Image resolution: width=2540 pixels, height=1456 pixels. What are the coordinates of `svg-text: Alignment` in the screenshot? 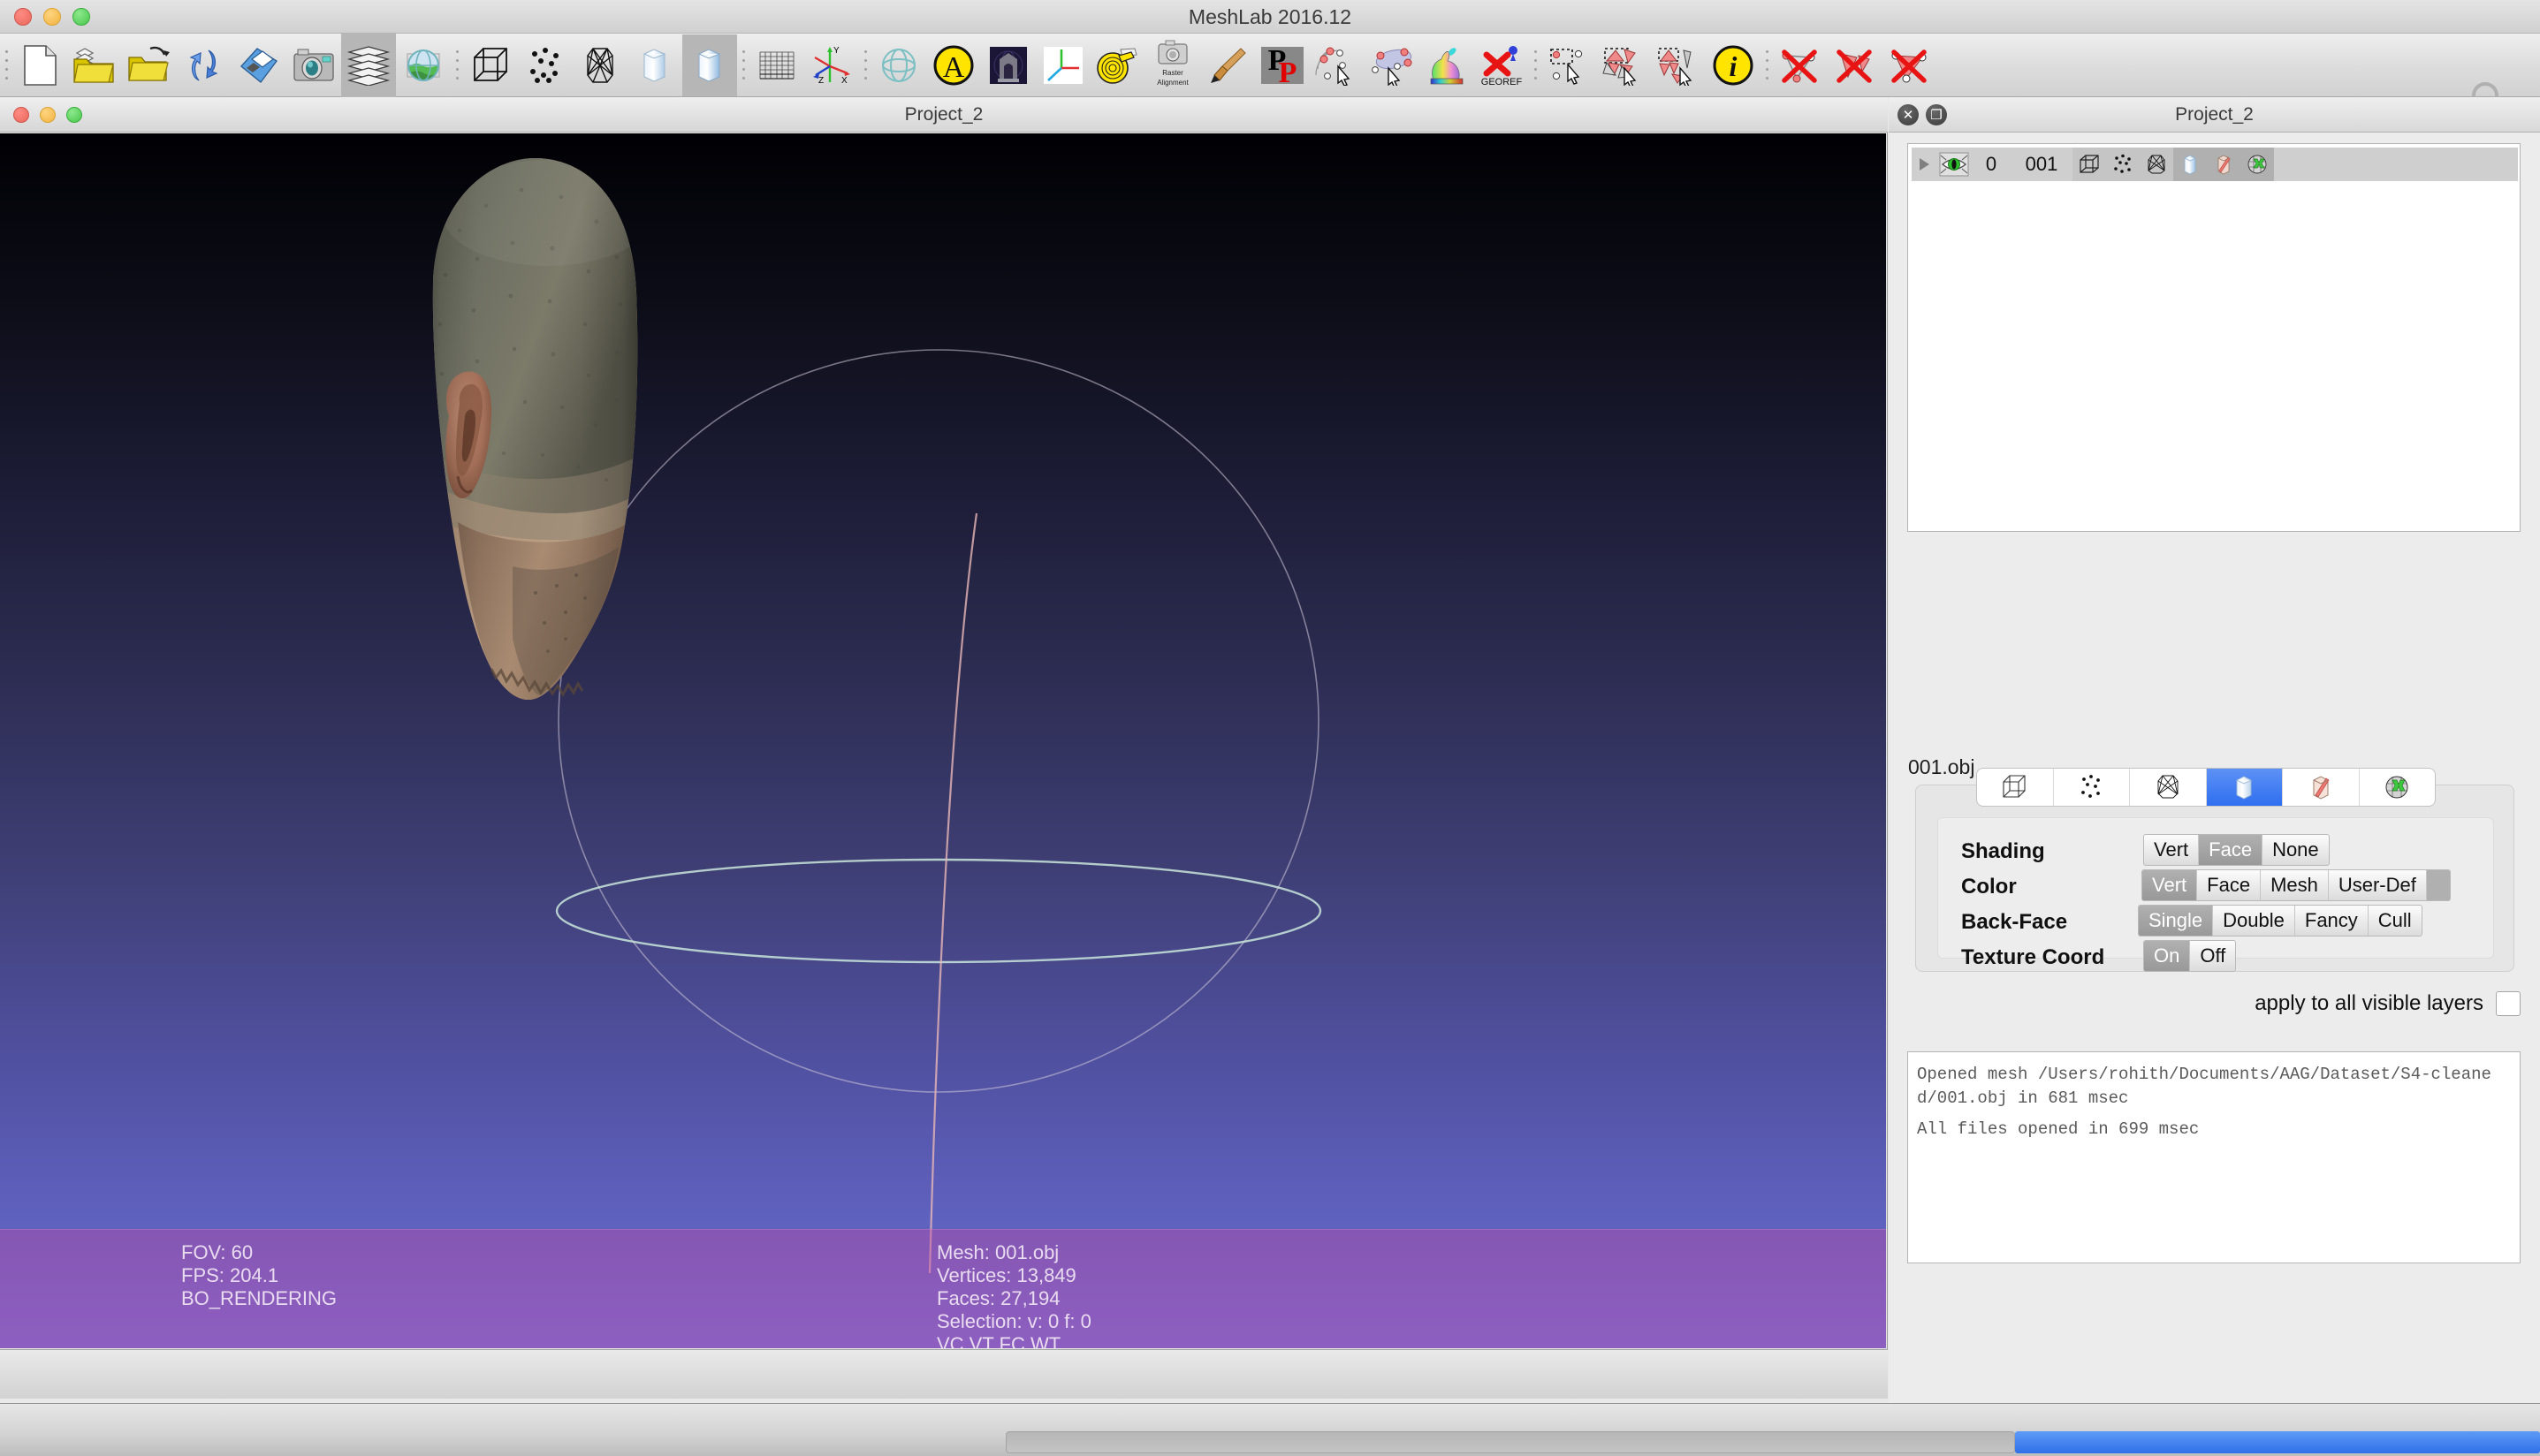 It's located at (1173, 83).